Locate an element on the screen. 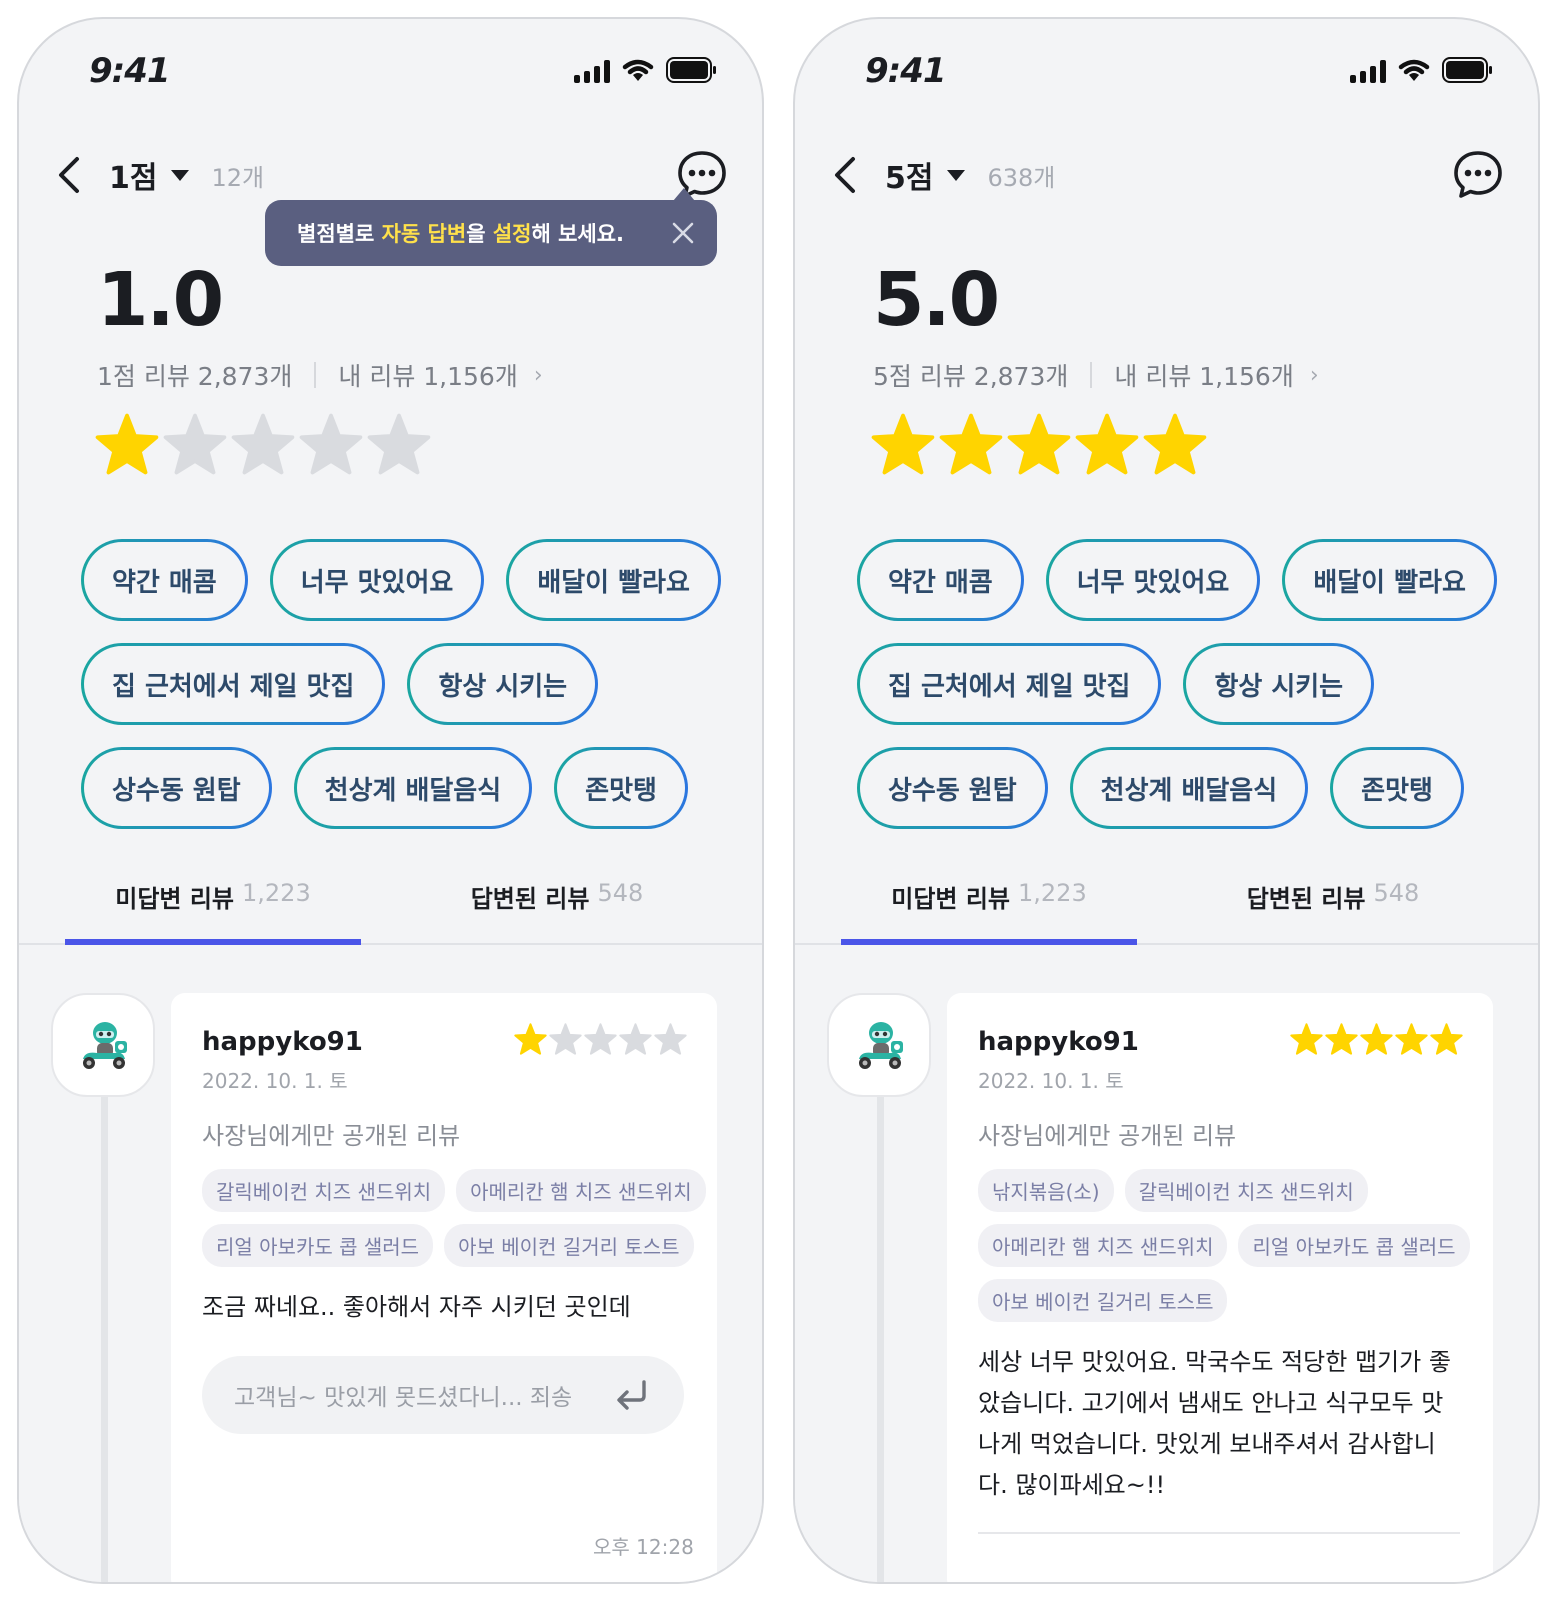 The width and height of the screenshot is (1553, 1600). keyword-chip-label: 존맛탱 is located at coordinates (1397, 788).